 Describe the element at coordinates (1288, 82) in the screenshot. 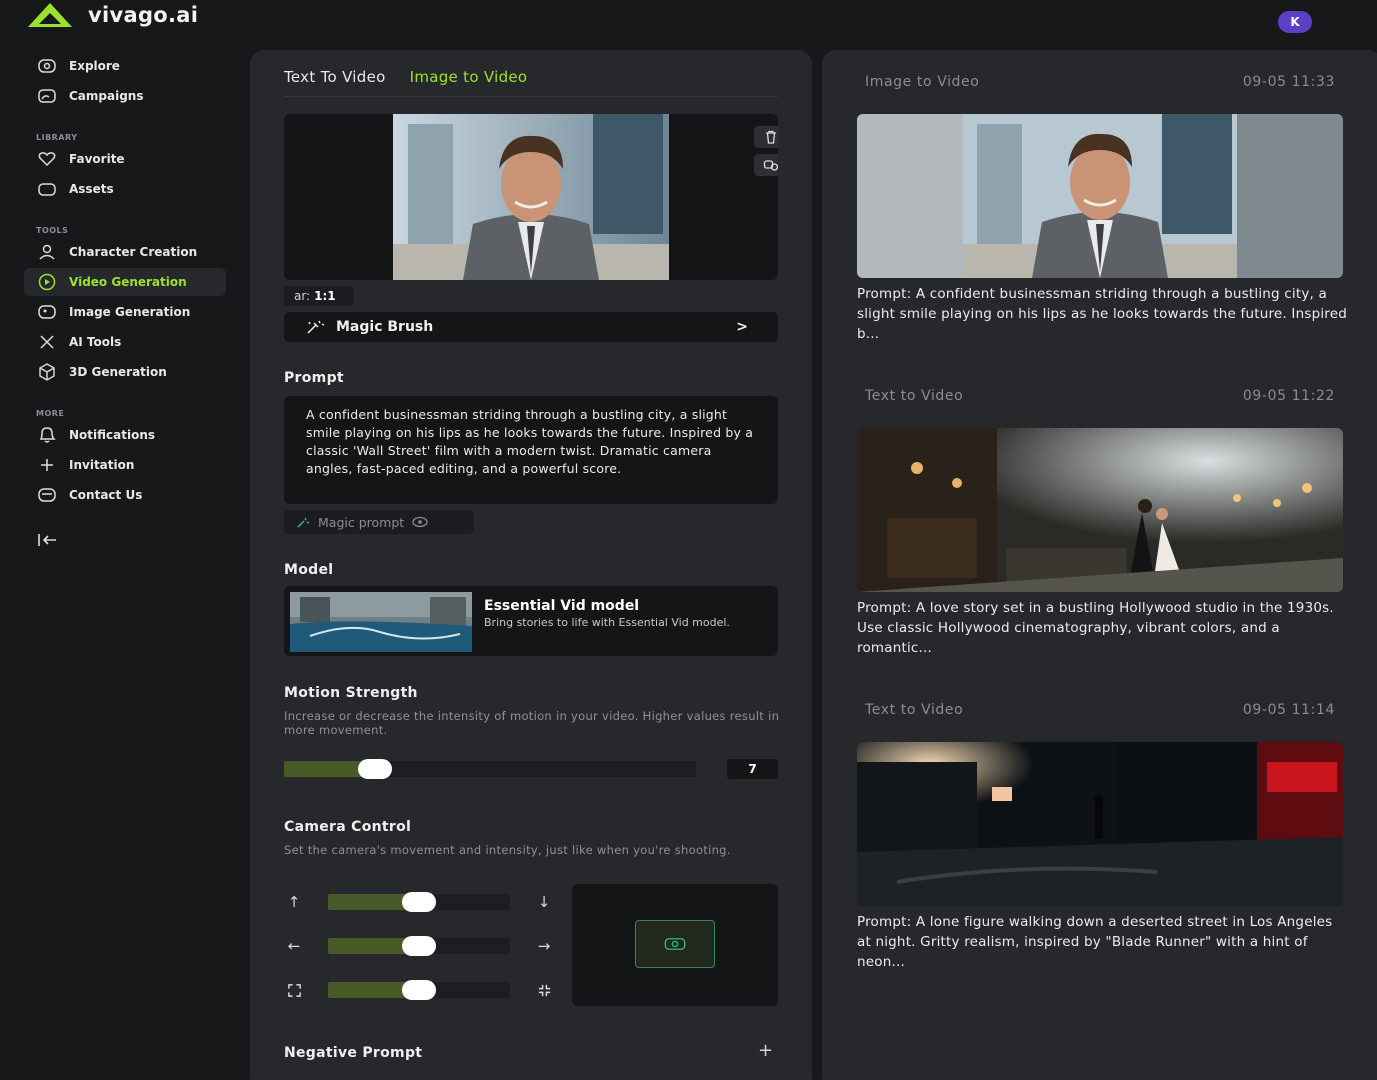

I see `history-item-time: 09-05 11:33` at that location.